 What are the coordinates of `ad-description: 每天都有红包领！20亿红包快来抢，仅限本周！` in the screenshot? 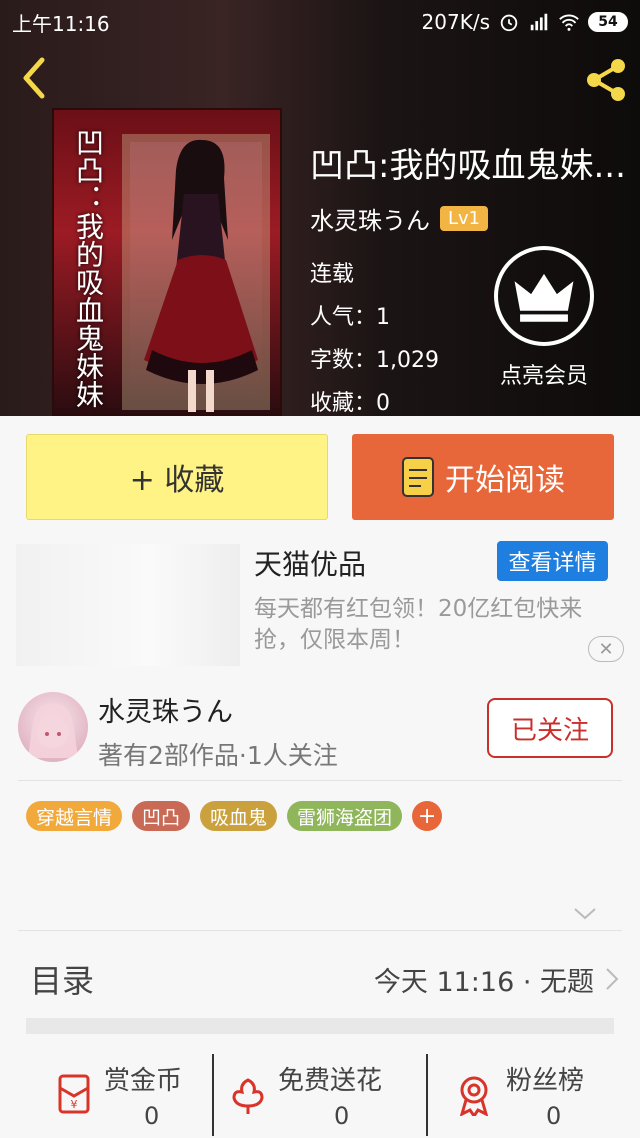 It's located at (439, 625).